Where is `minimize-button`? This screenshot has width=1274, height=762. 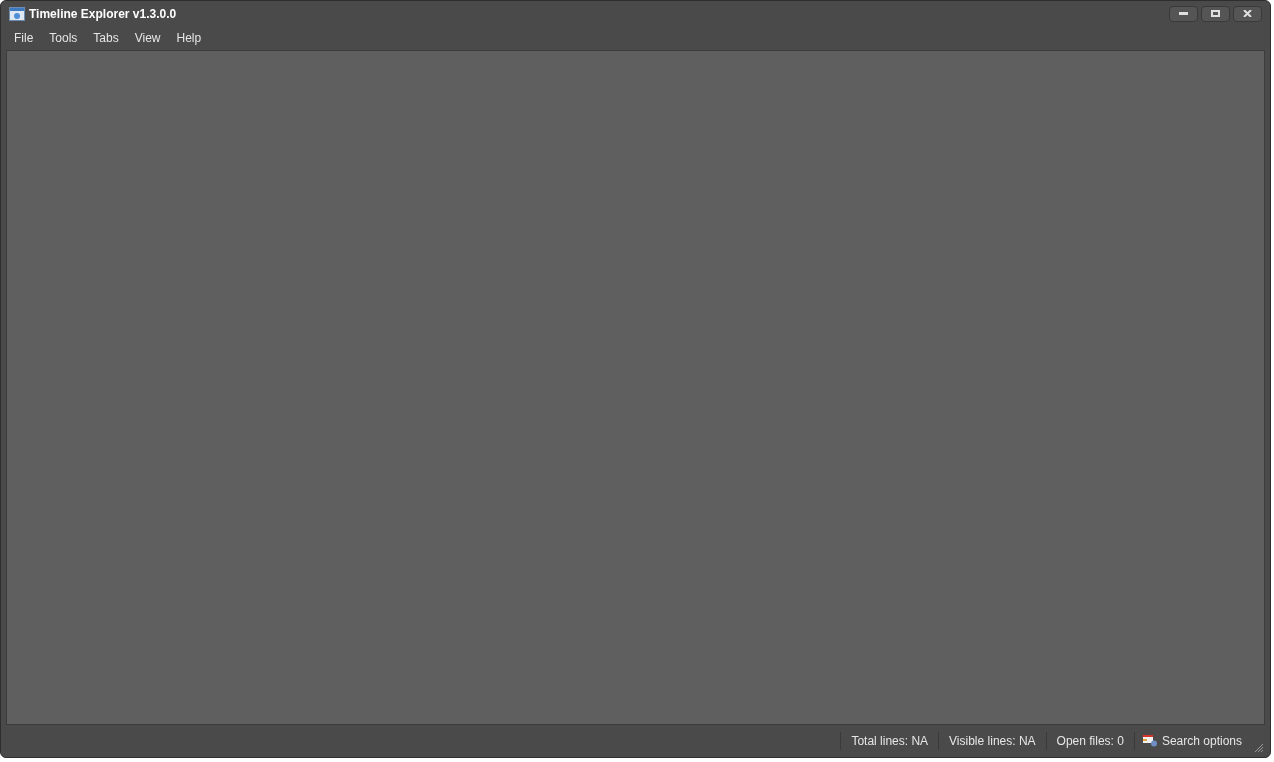 minimize-button is located at coordinates (1183, 13).